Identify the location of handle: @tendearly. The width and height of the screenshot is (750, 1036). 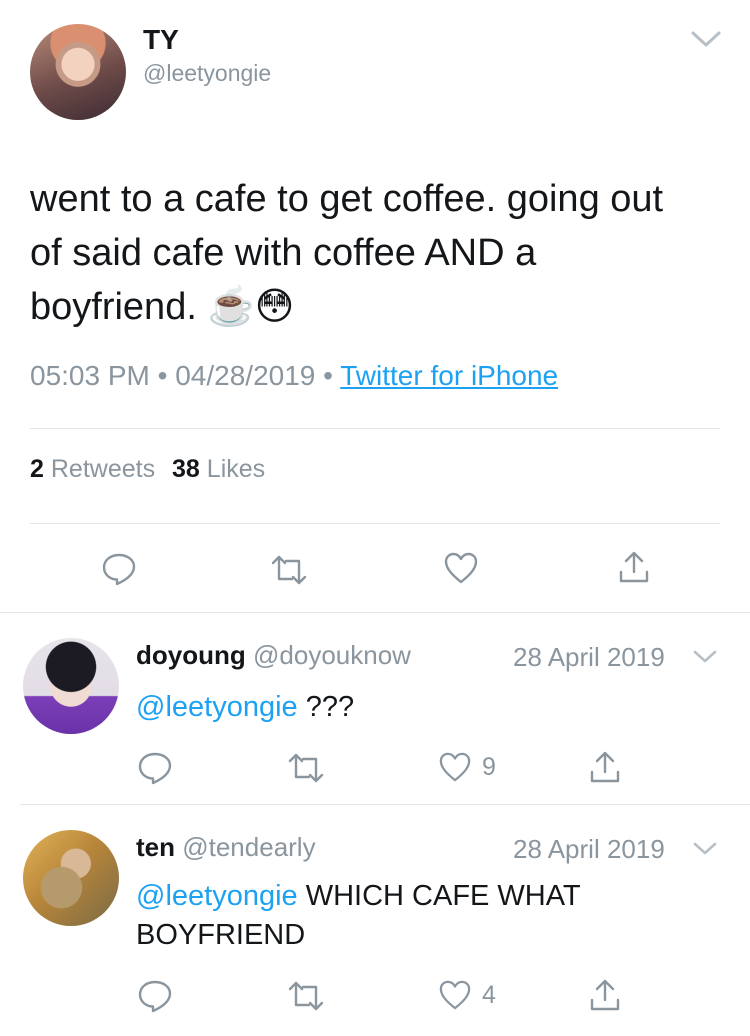
(248, 847).